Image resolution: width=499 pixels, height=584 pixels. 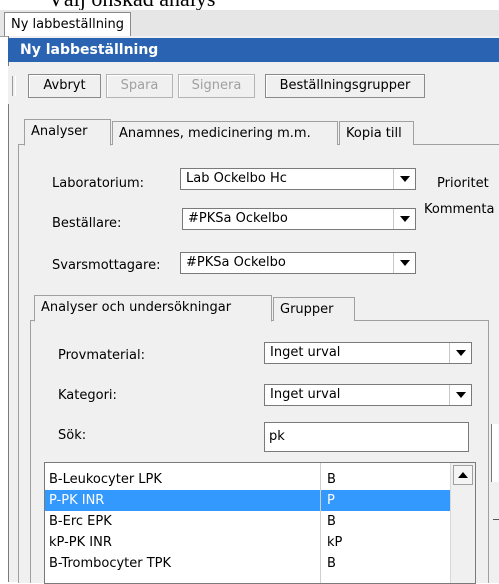 What do you see at coordinates (236, 262) in the screenshot?
I see `recipient-value: #PKSa Ockelbo` at bounding box center [236, 262].